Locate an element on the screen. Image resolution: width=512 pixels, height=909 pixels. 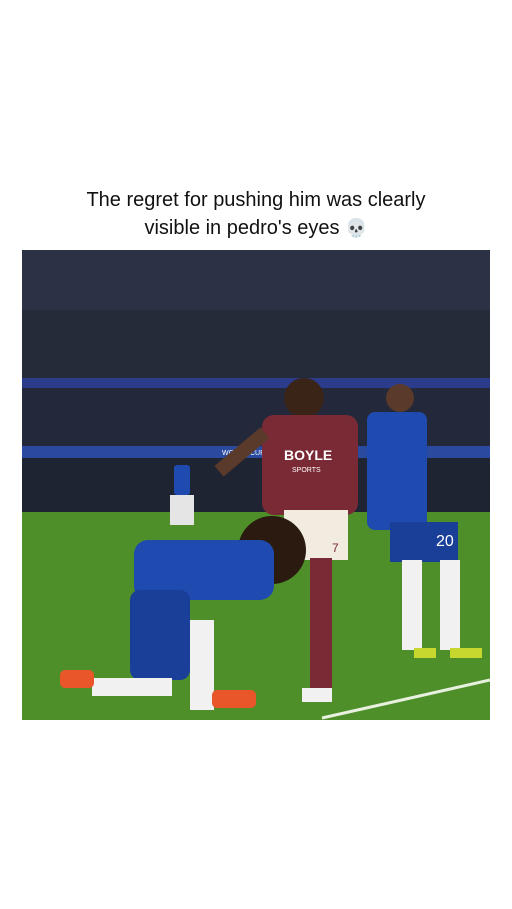
boot-left is located at coordinates (425, 653).